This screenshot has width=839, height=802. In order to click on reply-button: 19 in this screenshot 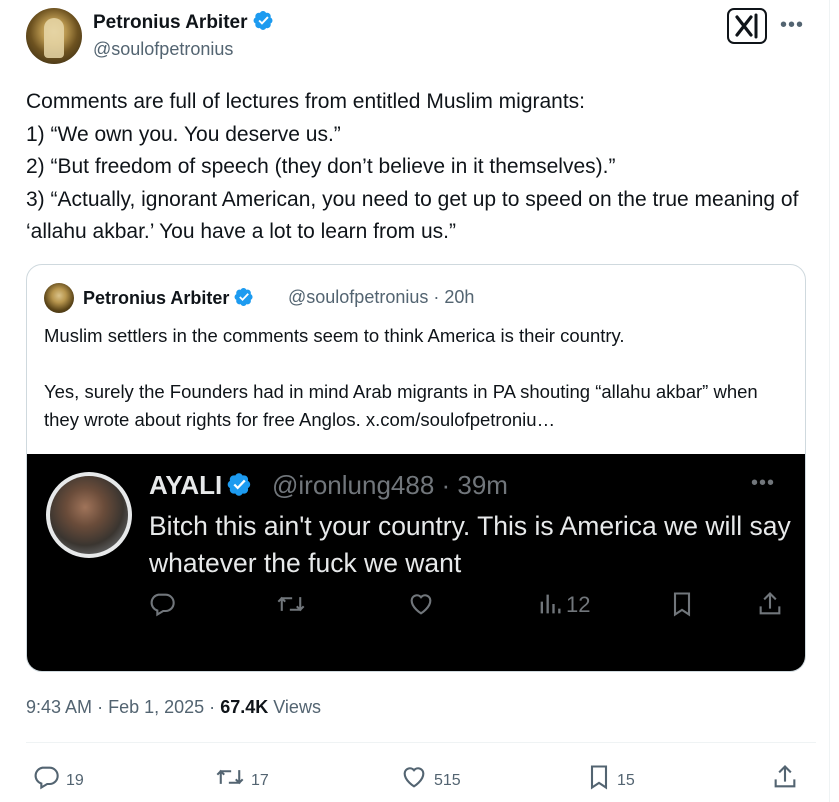, I will do `click(58, 777)`.